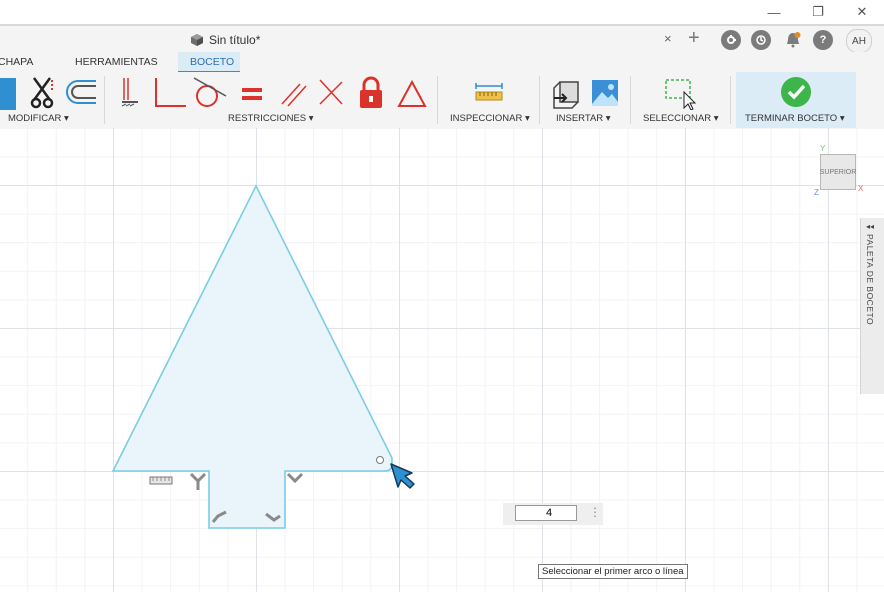 The height and width of the screenshot is (592, 884). I want to click on document-cube-icon, so click(197, 40).